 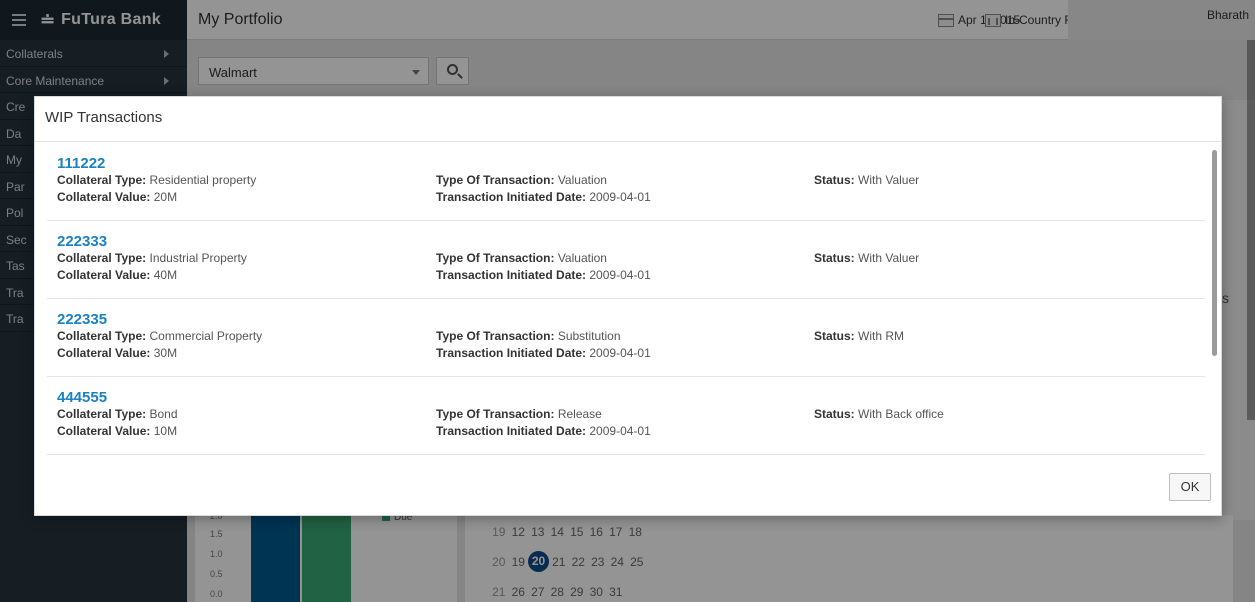 What do you see at coordinates (163, 414) in the screenshot?
I see `collateral-type-value: Bond` at bounding box center [163, 414].